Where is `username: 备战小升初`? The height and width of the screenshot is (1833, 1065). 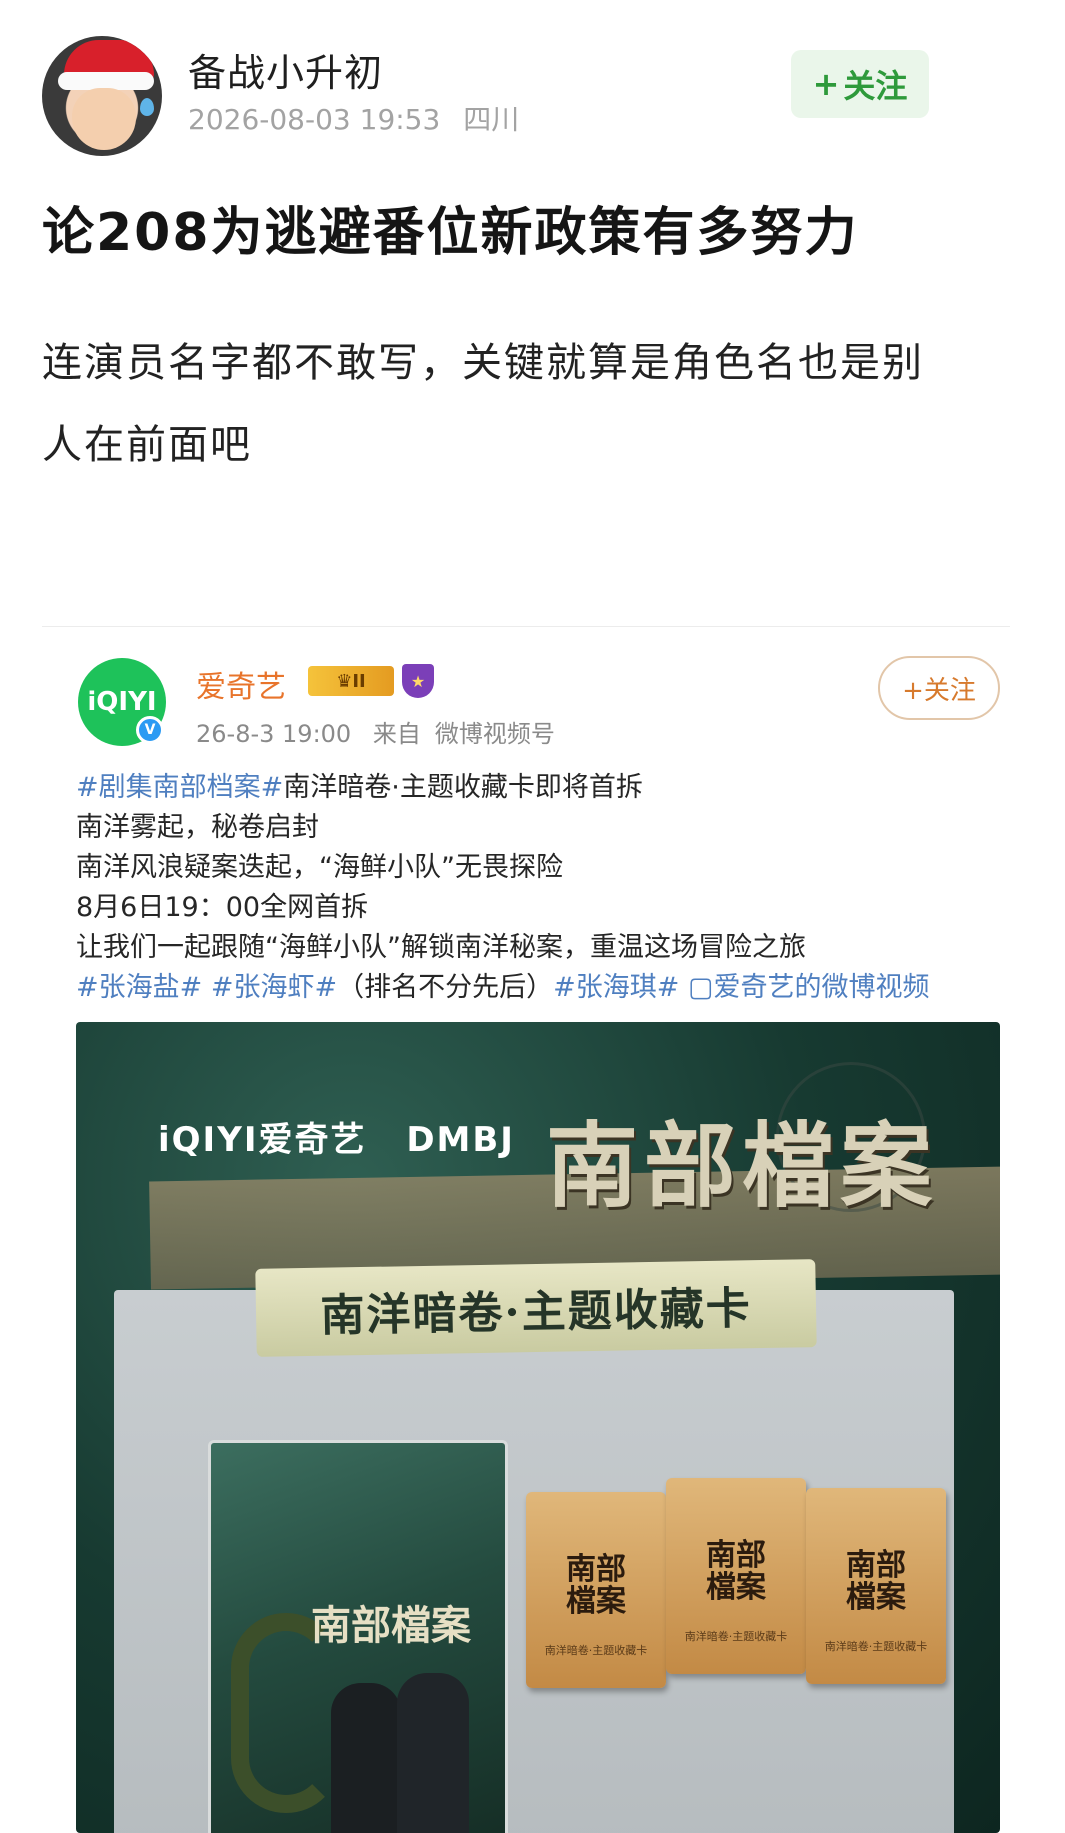 username: 备战小升初 is located at coordinates (285, 69).